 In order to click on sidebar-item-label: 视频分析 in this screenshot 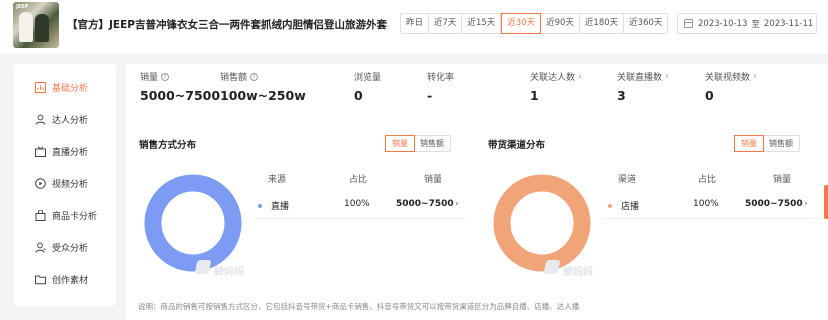, I will do `click(70, 184)`.